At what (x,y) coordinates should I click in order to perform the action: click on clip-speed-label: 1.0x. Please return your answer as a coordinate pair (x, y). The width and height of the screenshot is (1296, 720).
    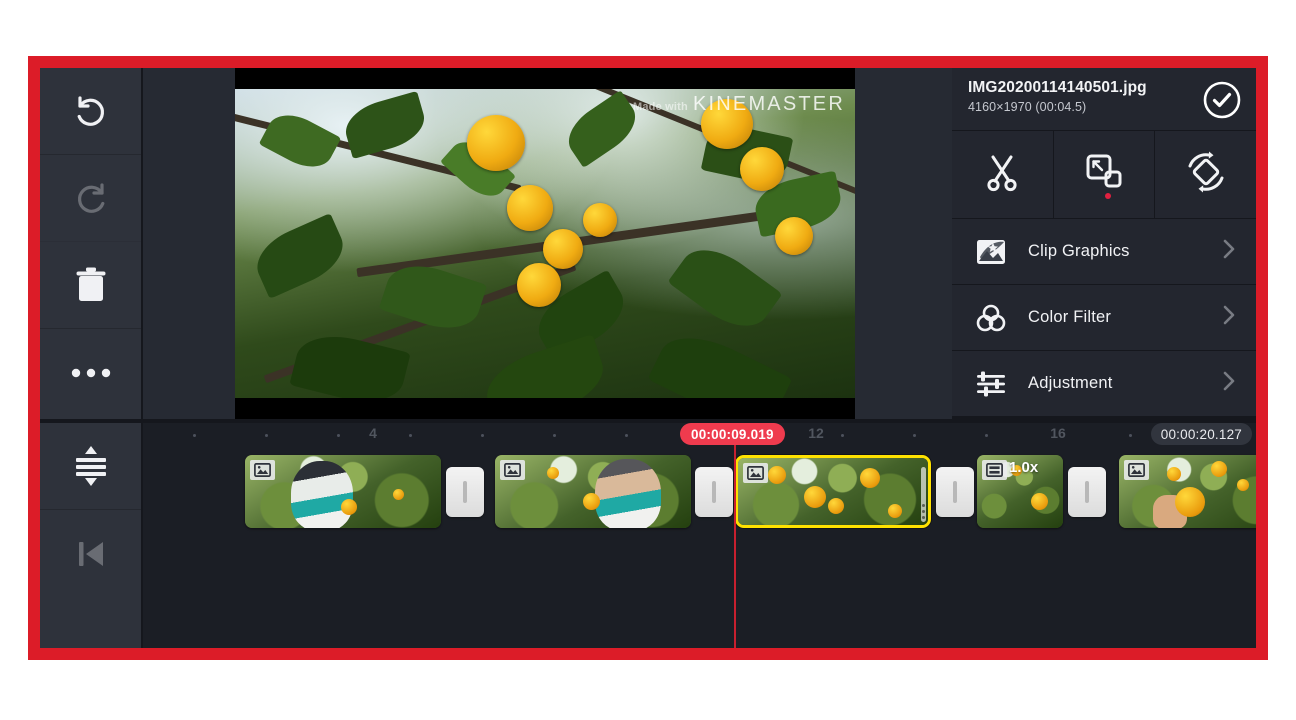
    Looking at the image, I should click on (1024, 467).